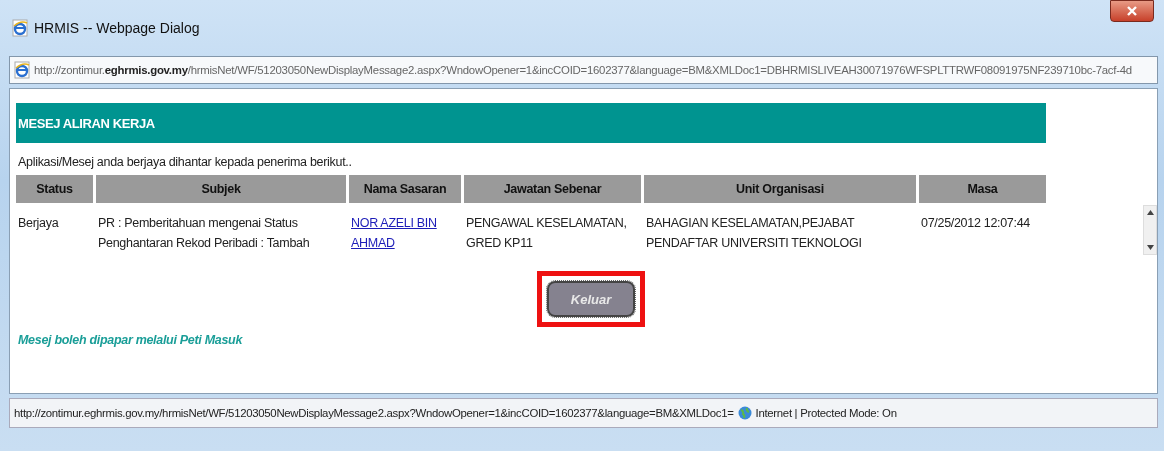 This screenshot has height=451, width=1164. I want to click on address-bar: http://zontimur.eghrmis.gov.my/hrmisNet/WF/51203050NewDisplayMessage2.aspx?WndowOpener=1&incCOID=1602377&language=BM&XMLDoc1=DBHRMISLIVEAH30071976WFSPLTTRWF08091975NF239710bc-7acf-4d, so click(583, 70).